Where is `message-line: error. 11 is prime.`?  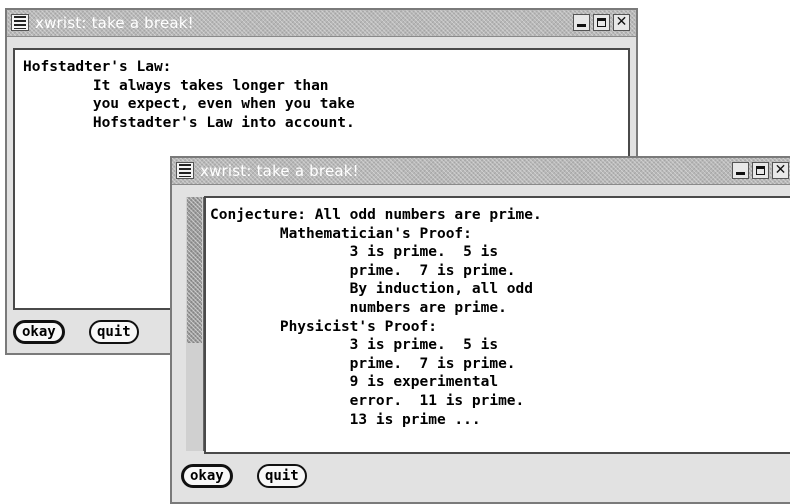
message-line: error. 11 is prime. is located at coordinates (367, 400).